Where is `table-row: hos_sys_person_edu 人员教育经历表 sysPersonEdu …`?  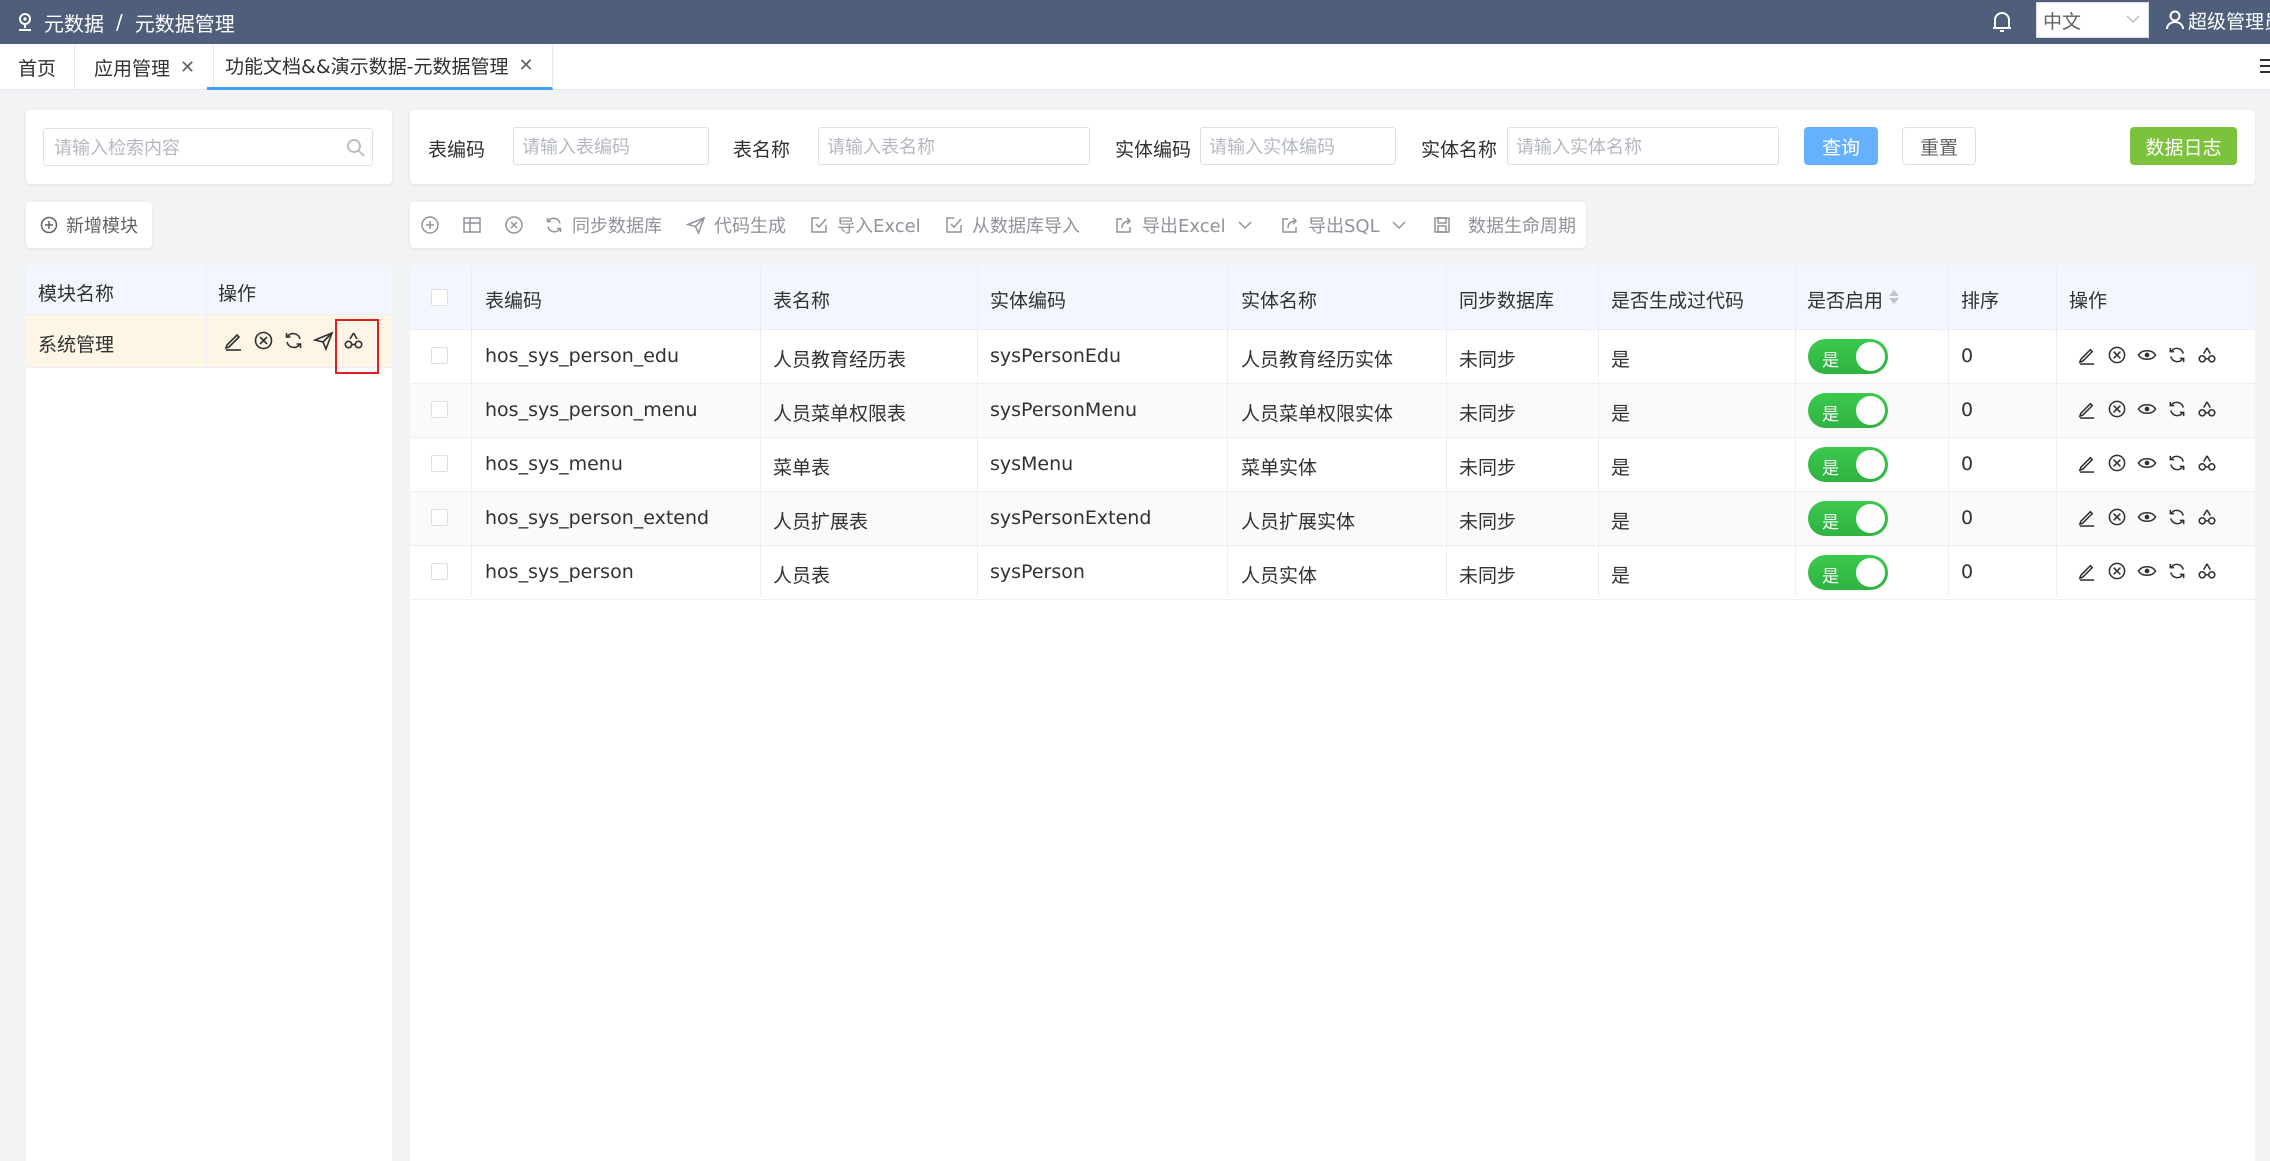 table-row: hos_sys_person_edu 人员教育经历表 sysPersonEdu … is located at coordinates (1332, 357).